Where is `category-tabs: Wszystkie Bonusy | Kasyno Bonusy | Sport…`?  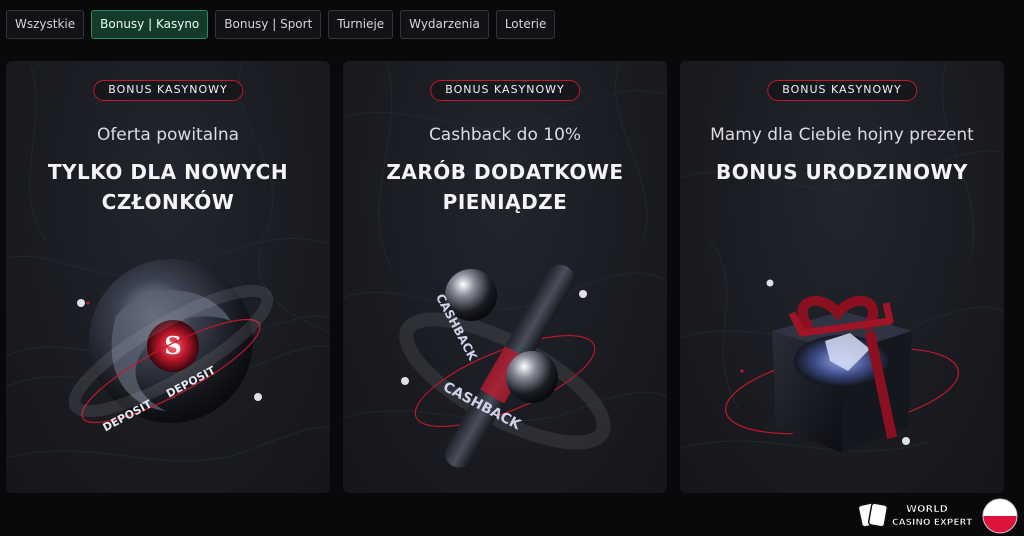
category-tabs: Wszystkie Bonusy | Kasyno Bonusy | Sport… is located at coordinates (281, 24).